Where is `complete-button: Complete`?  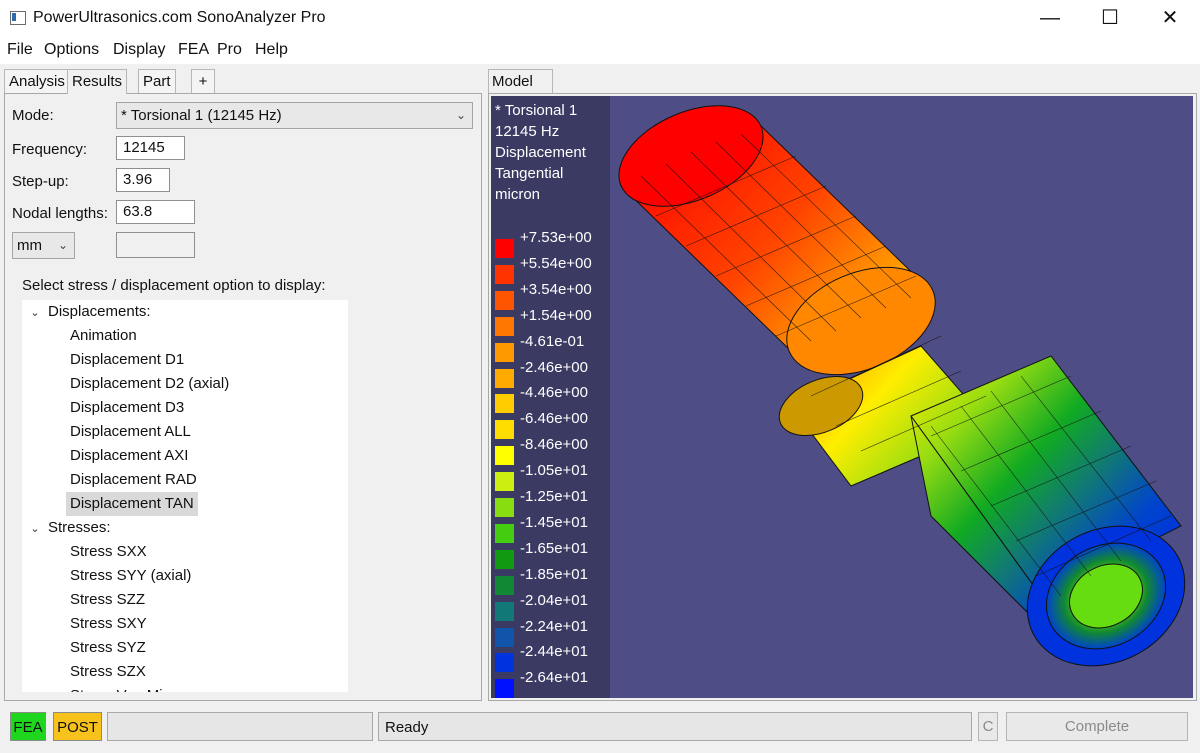 complete-button: Complete is located at coordinates (1097, 726).